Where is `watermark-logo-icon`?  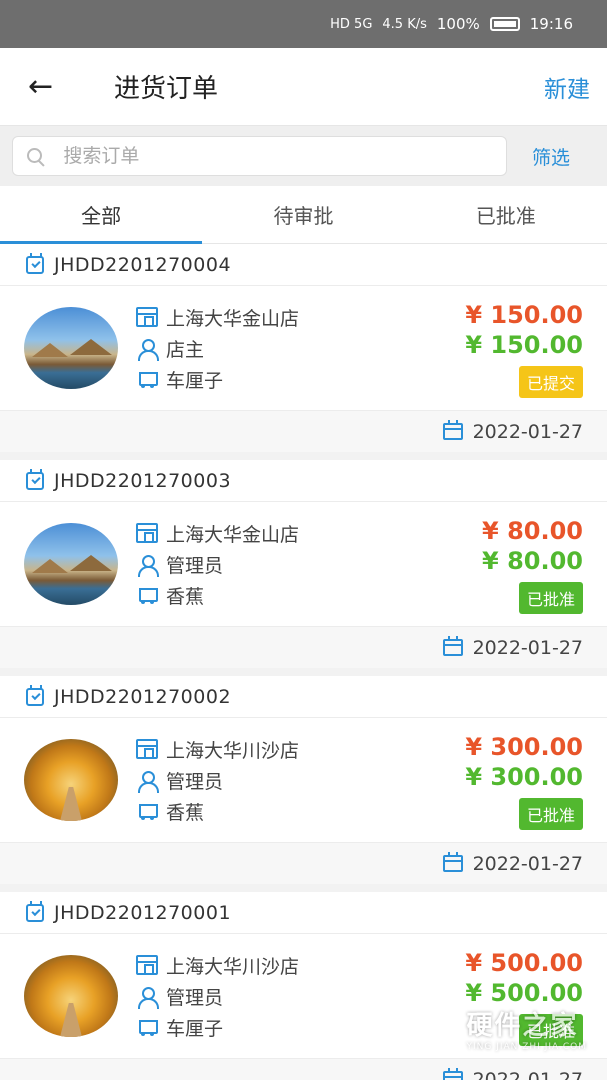 watermark-logo-icon is located at coordinates (441, 1028).